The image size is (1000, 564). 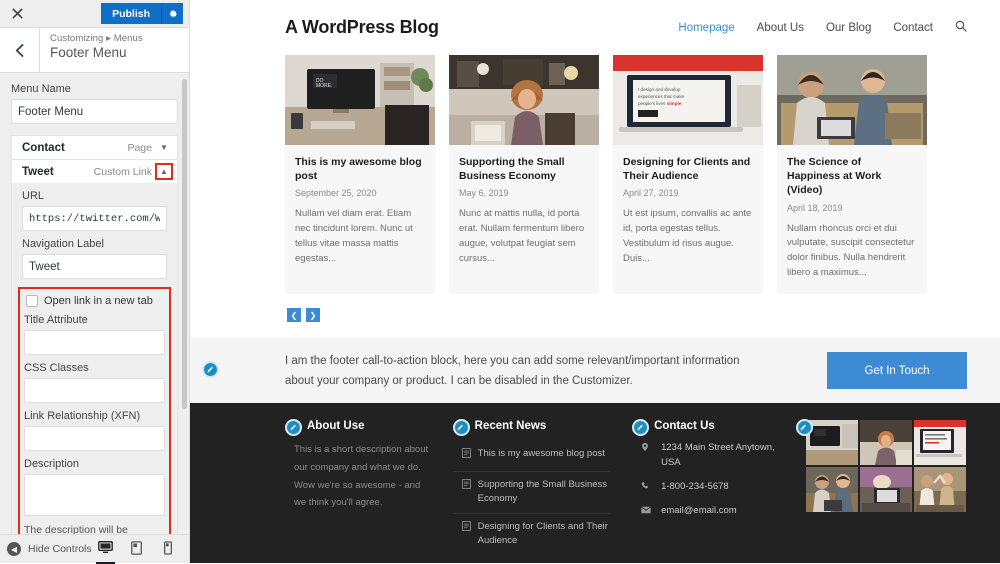 I want to click on chevron-down-icon: ▼, so click(x=164, y=147).